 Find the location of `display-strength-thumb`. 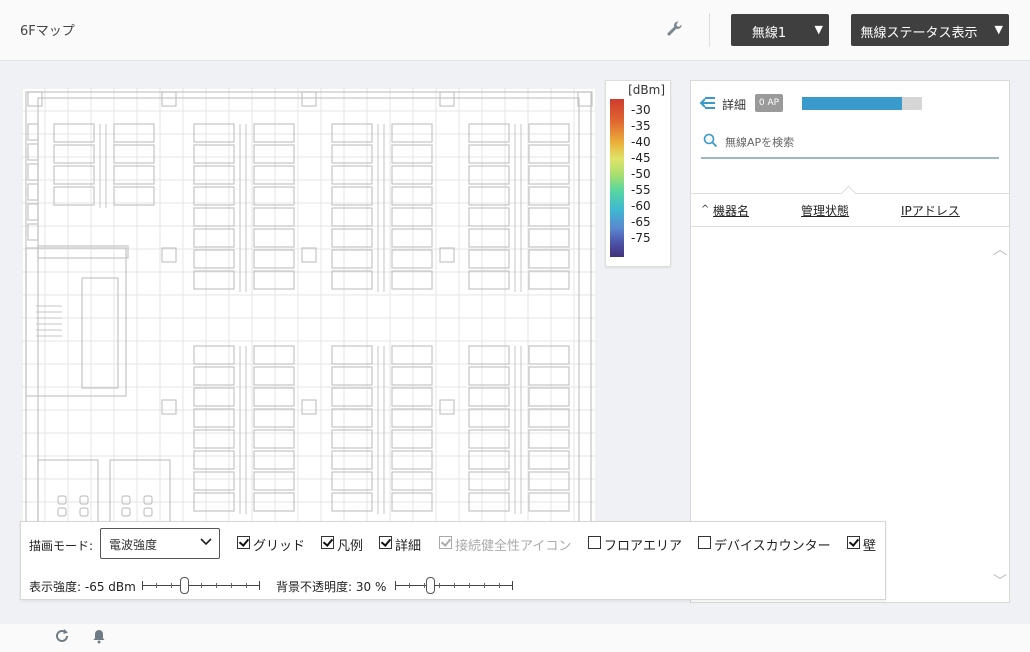

display-strength-thumb is located at coordinates (185, 585).